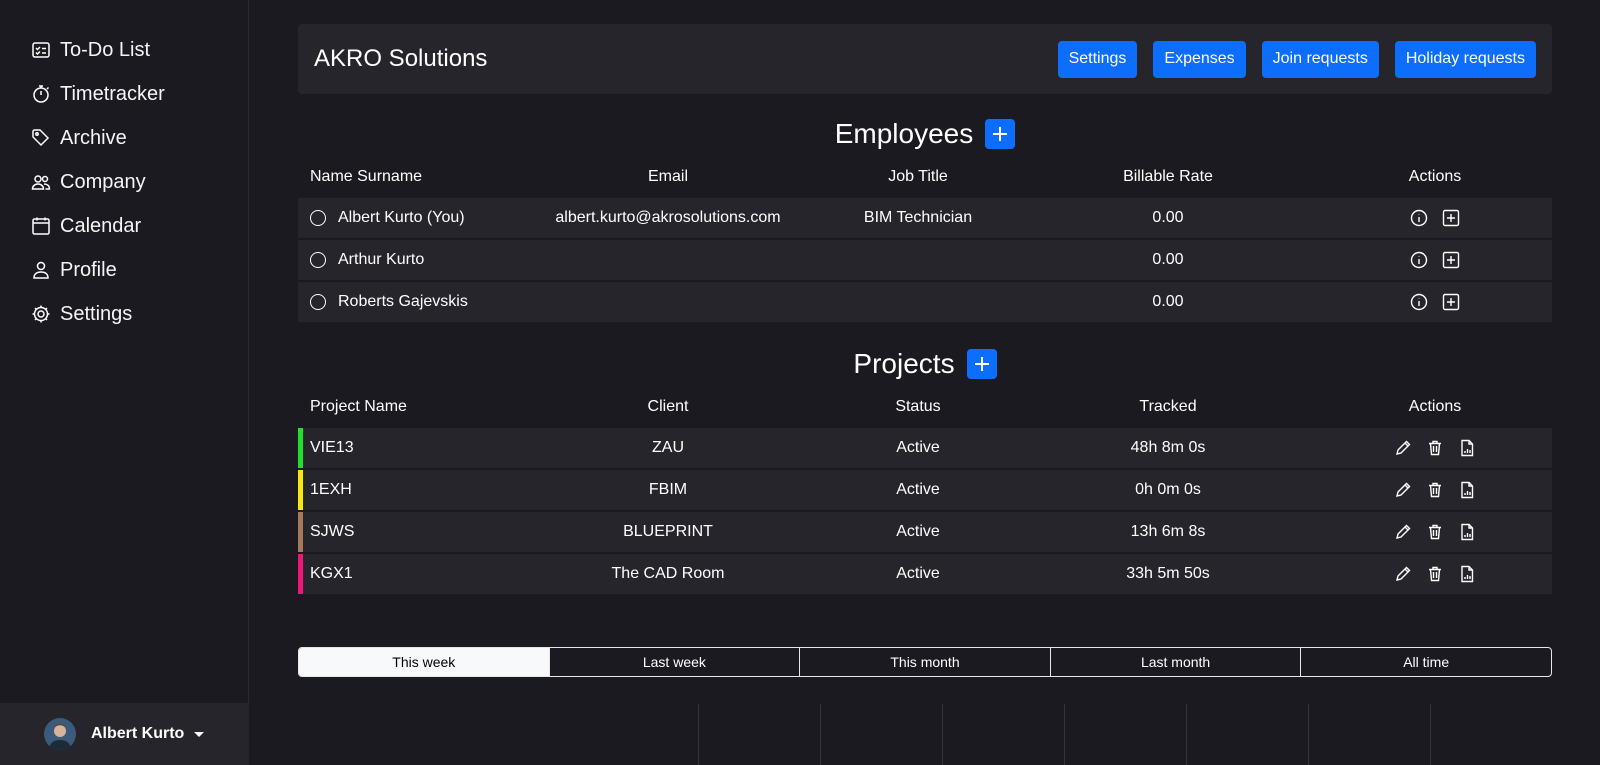  I want to click on sidebar-item-label: Archive, so click(93, 137).